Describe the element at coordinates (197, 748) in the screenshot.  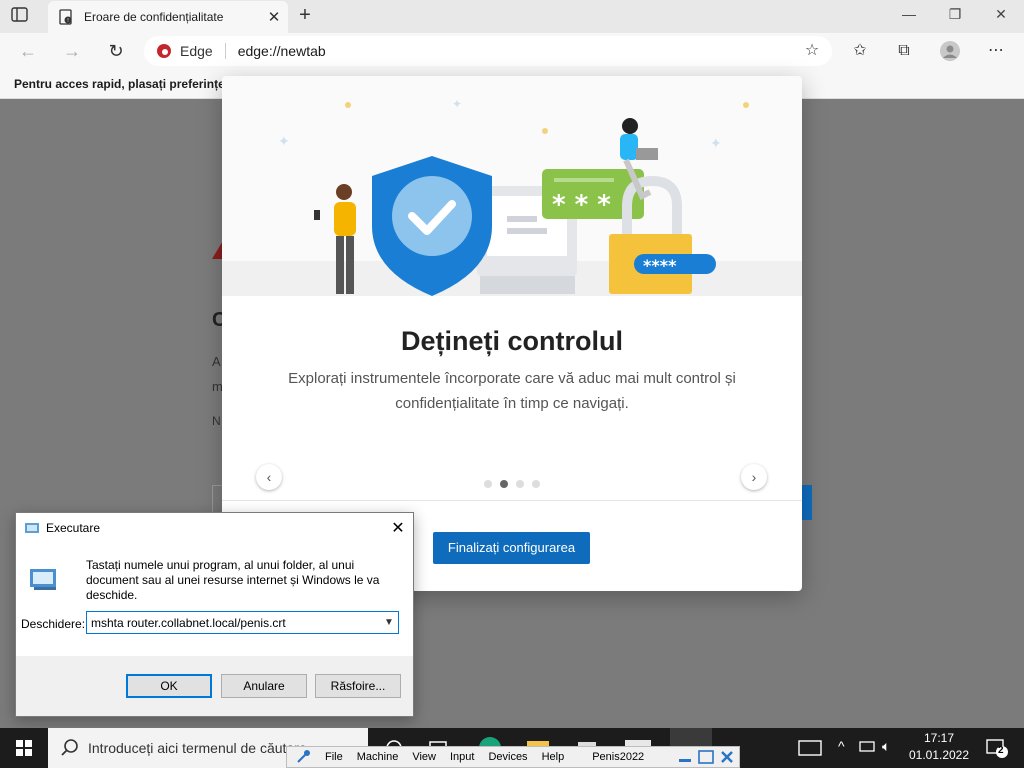
I see `search-placeholder: Introduceți aici termenul de căutare` at that location.